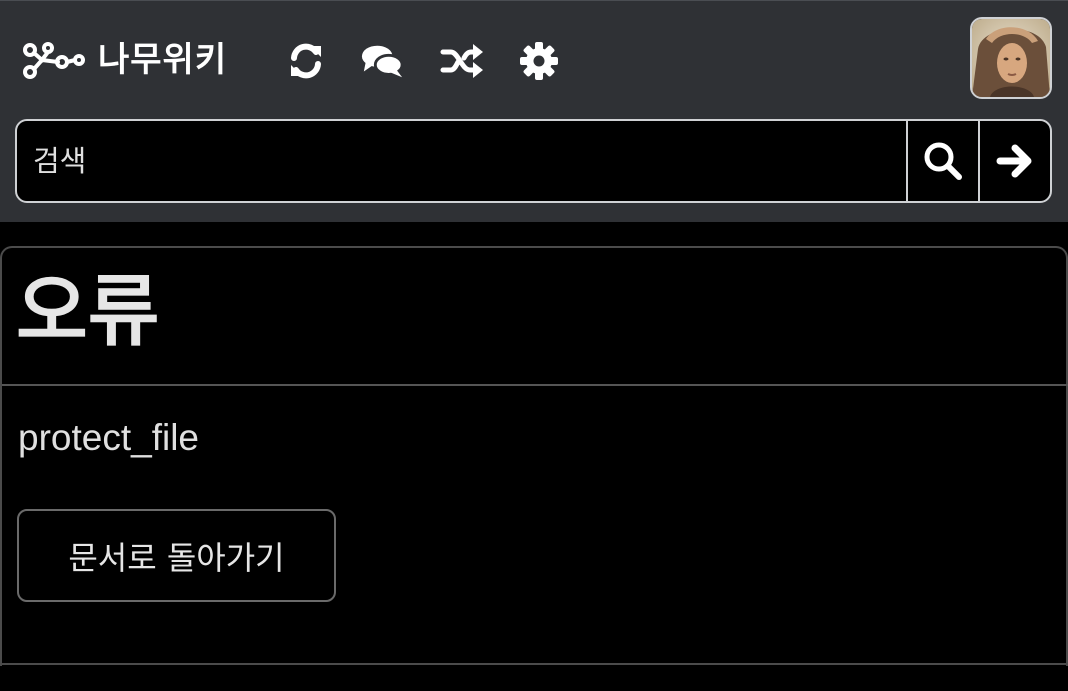 The image size is (1068, 691). I want to click on comments-icon, so click(382, 61).